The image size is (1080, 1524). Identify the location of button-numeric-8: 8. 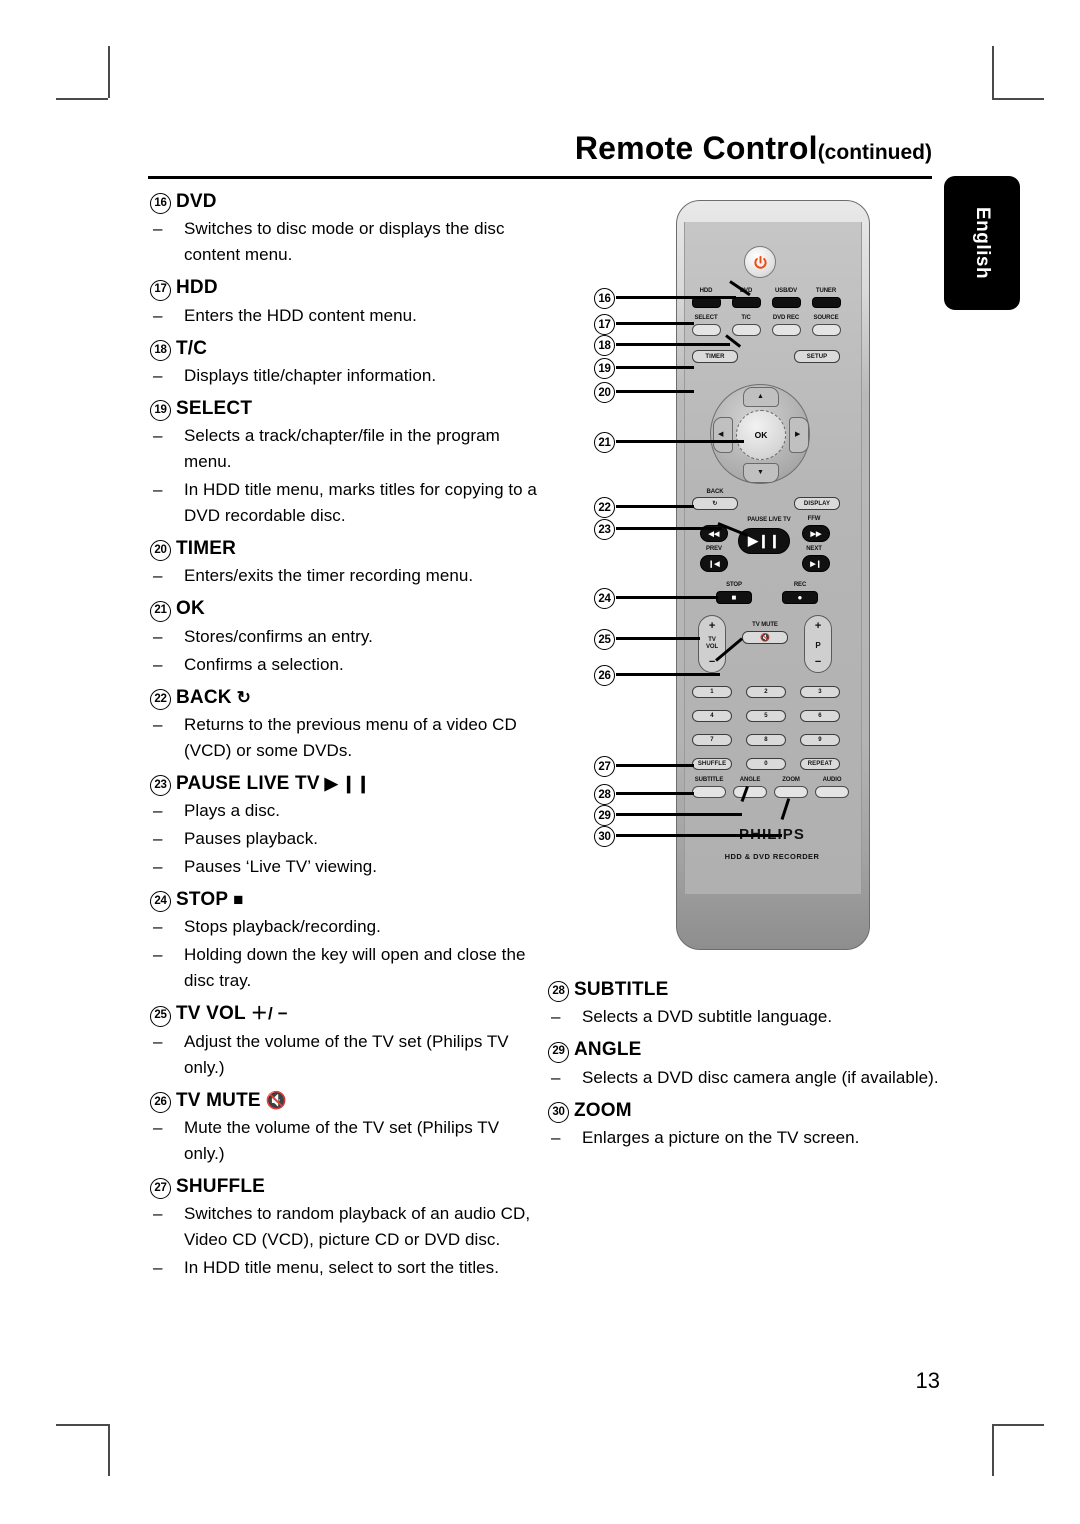
(766, 740).